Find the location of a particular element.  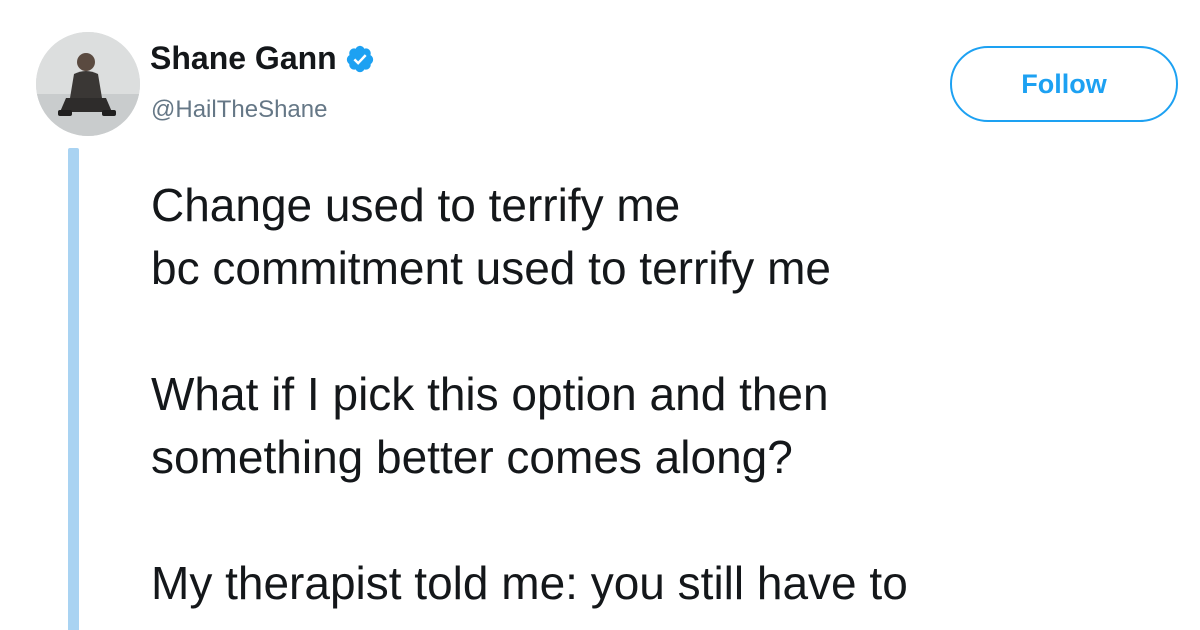

verified-badge-icon is located at coordinates (359, 58).